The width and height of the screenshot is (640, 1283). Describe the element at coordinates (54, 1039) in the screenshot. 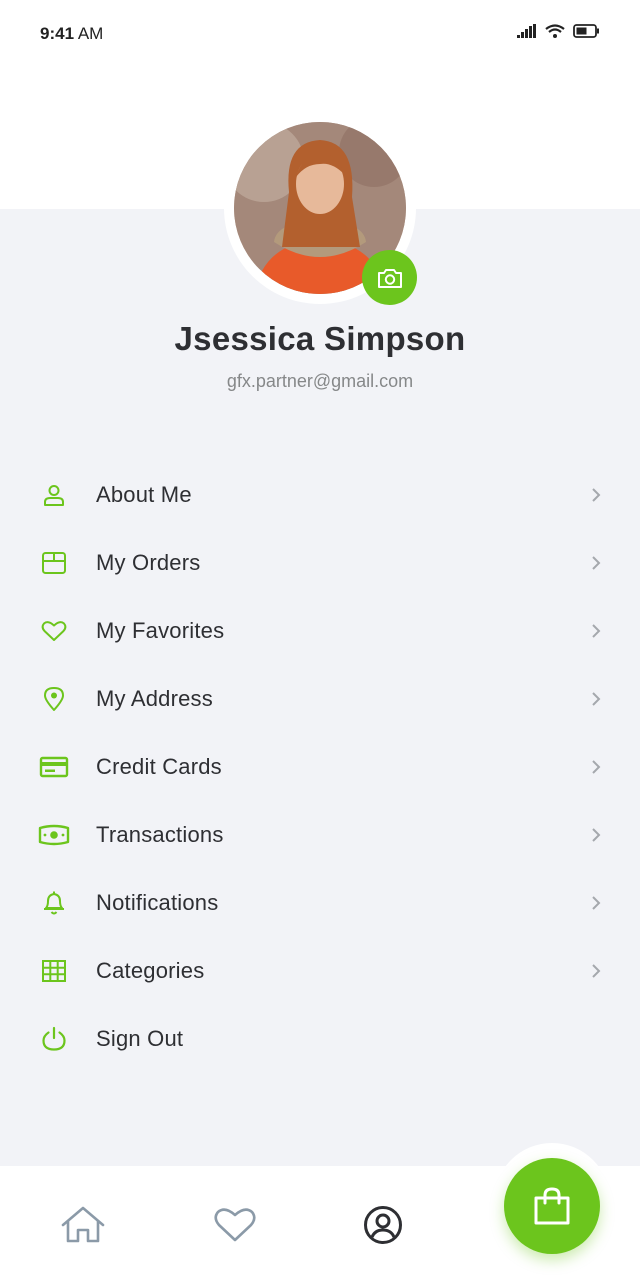

I see `power-icon` at that location.